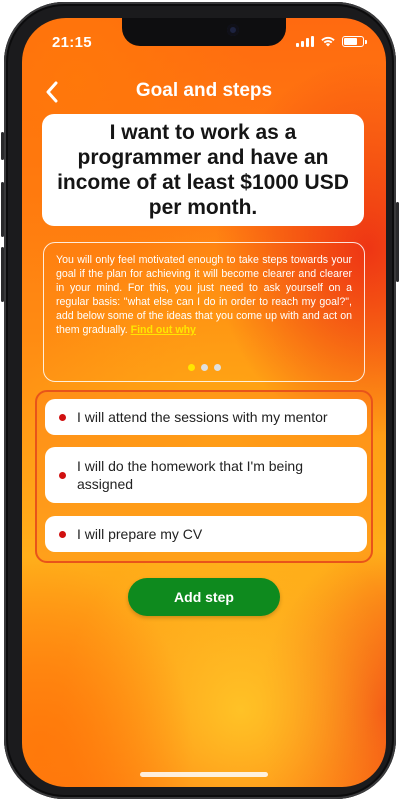 This screenshot has height=801, width=400. I want to click on add-step-button: Add step, so click(204, 597).